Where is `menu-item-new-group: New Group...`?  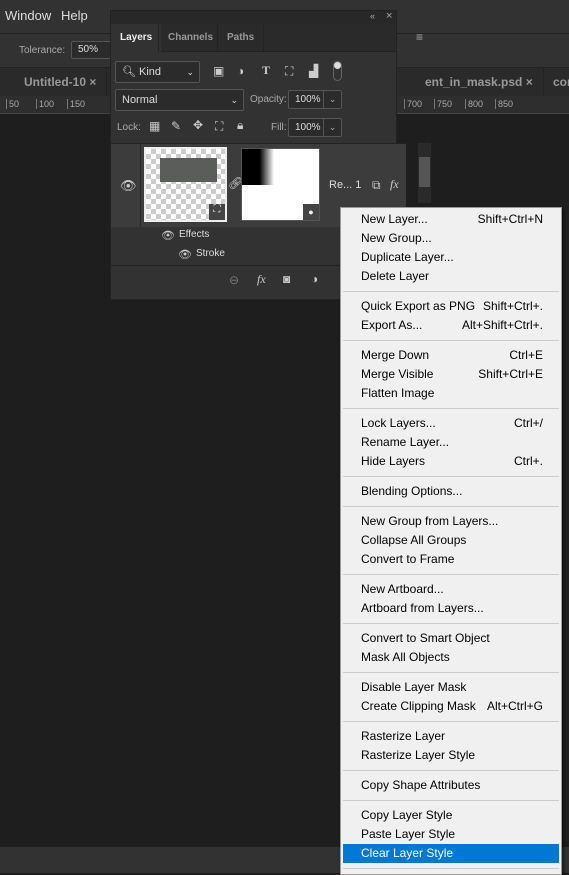
menu-item-new-group: New Group... is located at coordinates (451, 238).